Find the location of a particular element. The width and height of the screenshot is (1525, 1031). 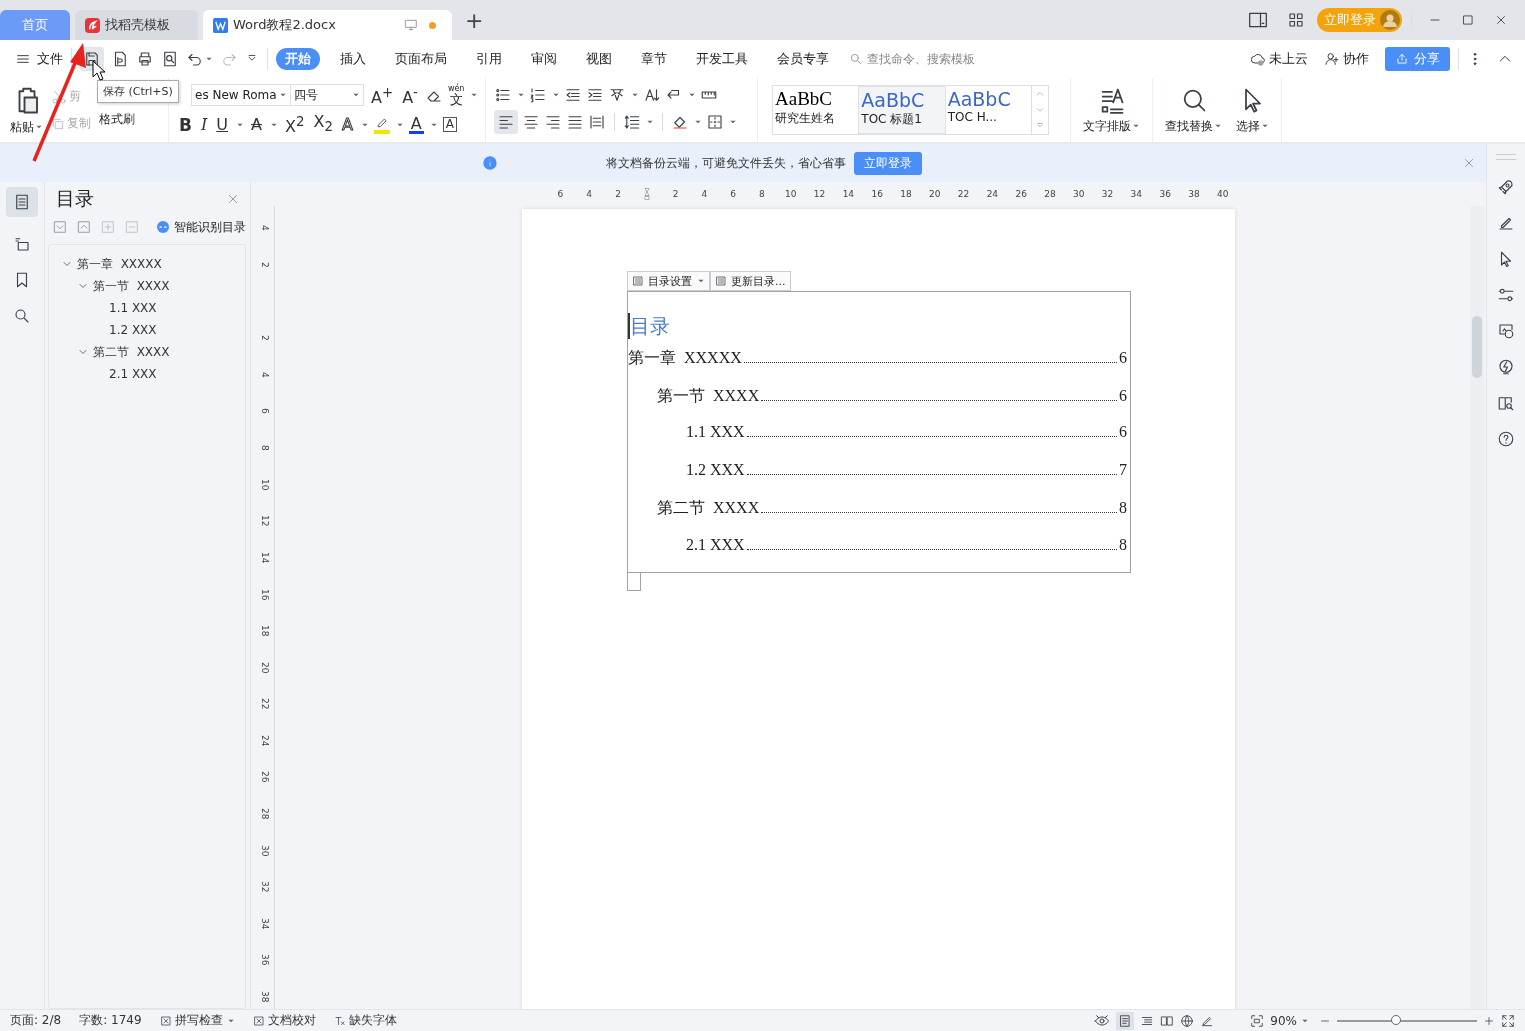

bullet-list-icon is located at coordinates (503, 95).